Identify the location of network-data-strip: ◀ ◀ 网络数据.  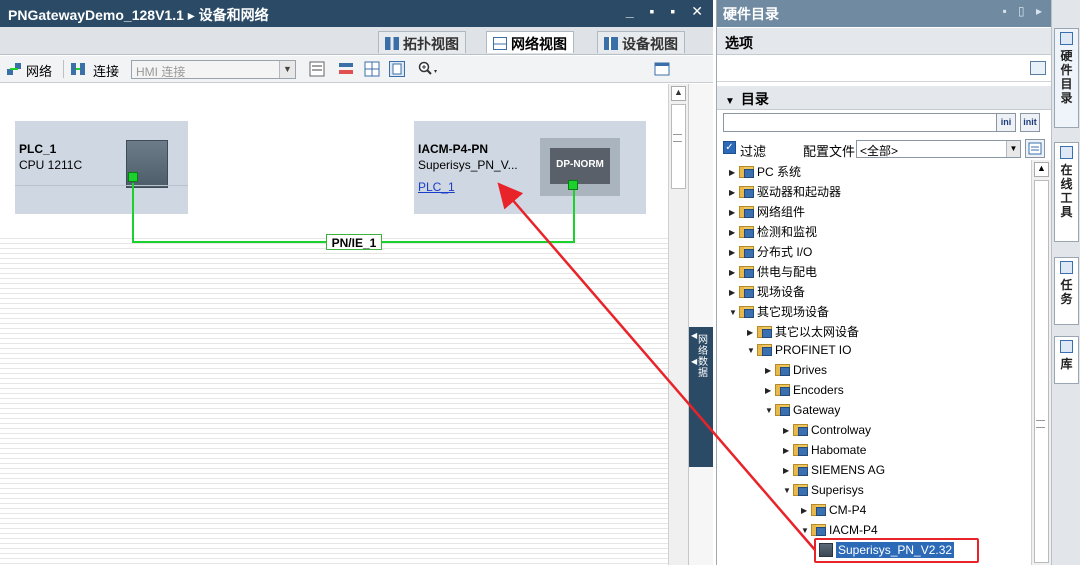
(700, 324).